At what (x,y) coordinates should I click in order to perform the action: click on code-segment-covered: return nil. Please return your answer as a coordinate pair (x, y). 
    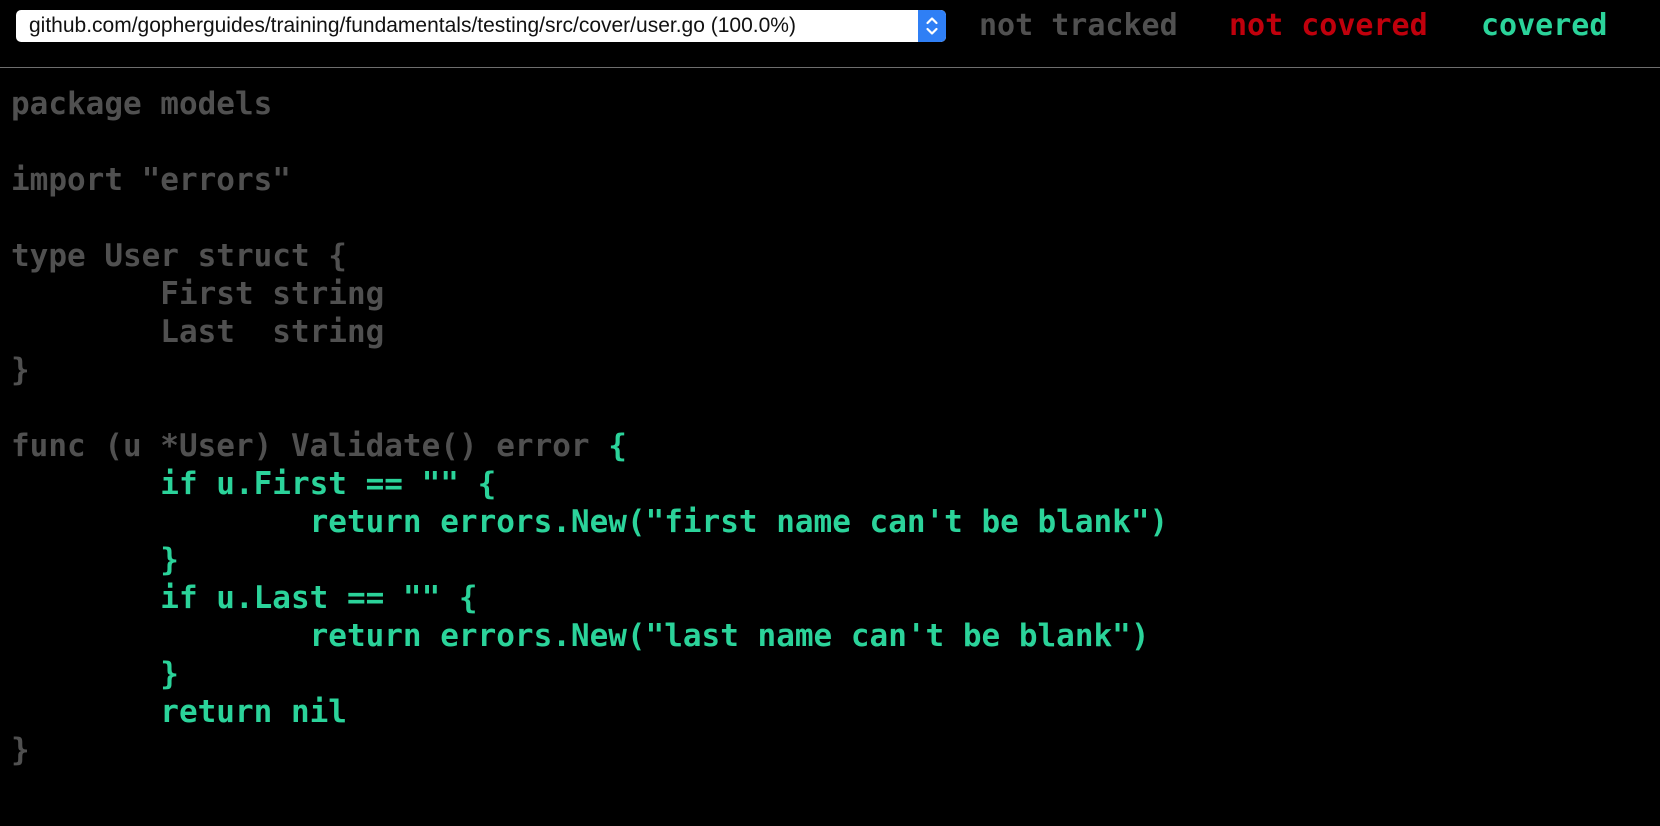
    Looking at the image, I should click on (179, 712).